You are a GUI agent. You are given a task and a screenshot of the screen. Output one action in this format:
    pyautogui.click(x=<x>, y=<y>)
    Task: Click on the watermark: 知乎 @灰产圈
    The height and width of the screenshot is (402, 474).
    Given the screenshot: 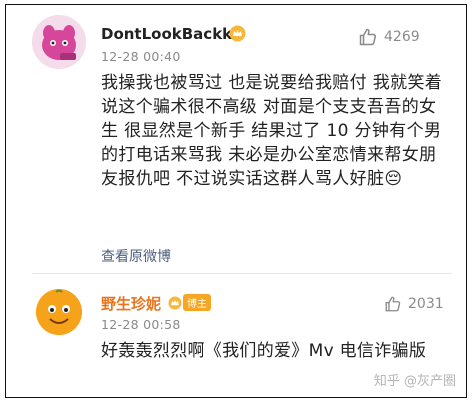 What is the action you would take?
    pyautogui.click(x=414, y=381)
    